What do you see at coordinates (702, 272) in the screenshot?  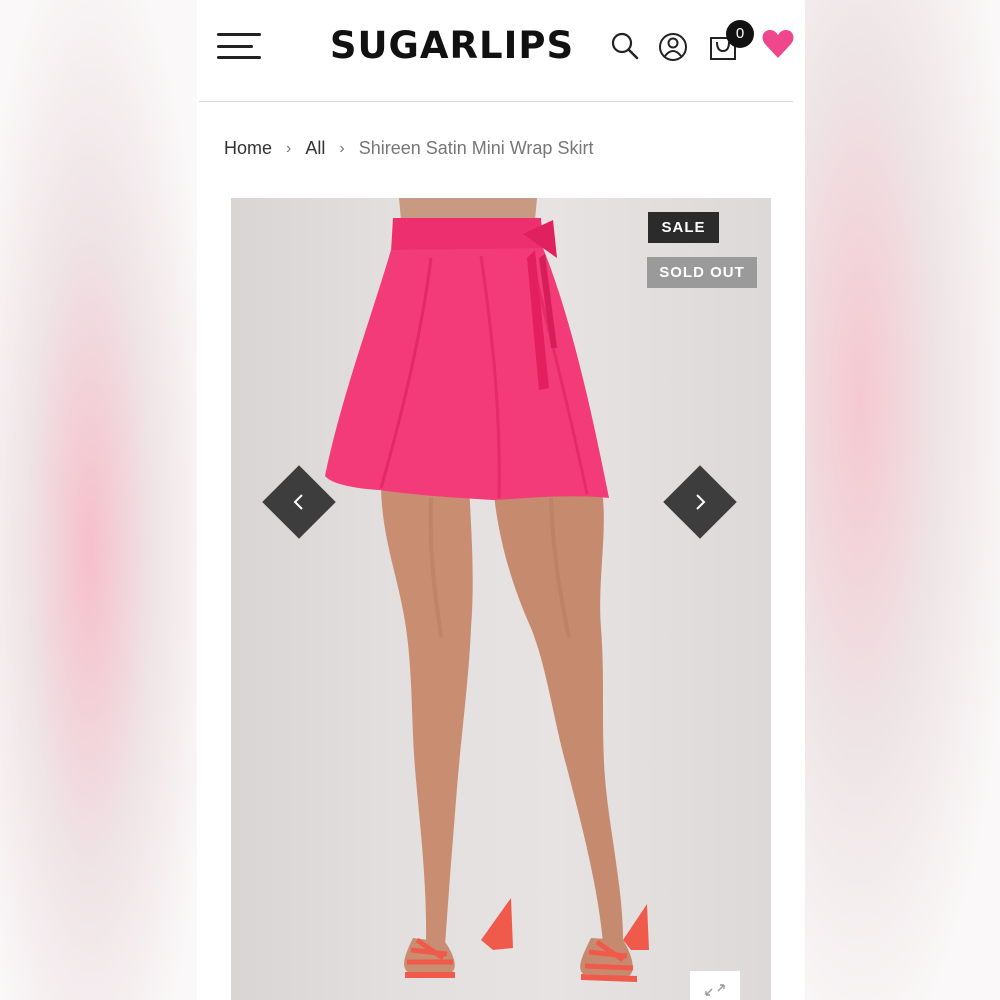 I see `sold-out-badge: SOLD OUT` at bounding box center [702, 272].